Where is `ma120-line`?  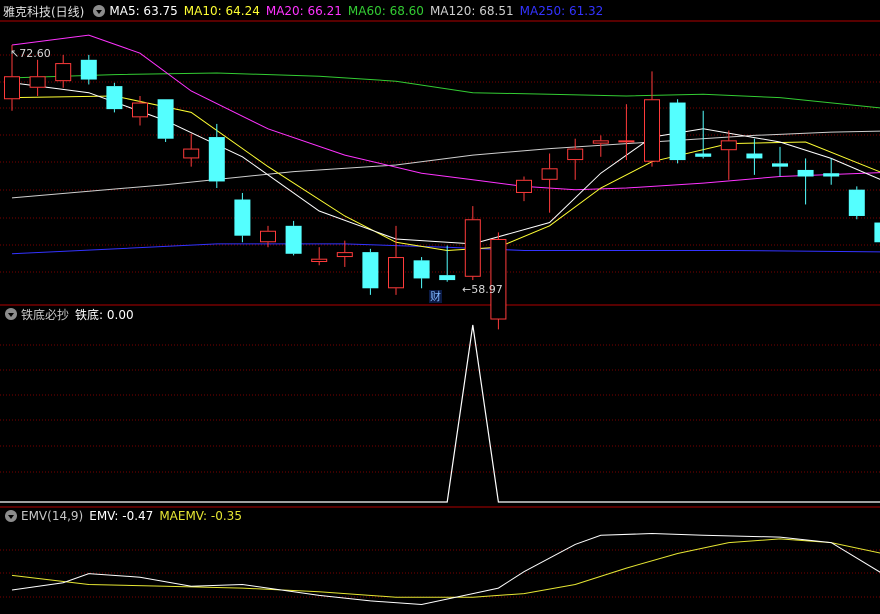
ma120-line is located at coordinates (445, 164).